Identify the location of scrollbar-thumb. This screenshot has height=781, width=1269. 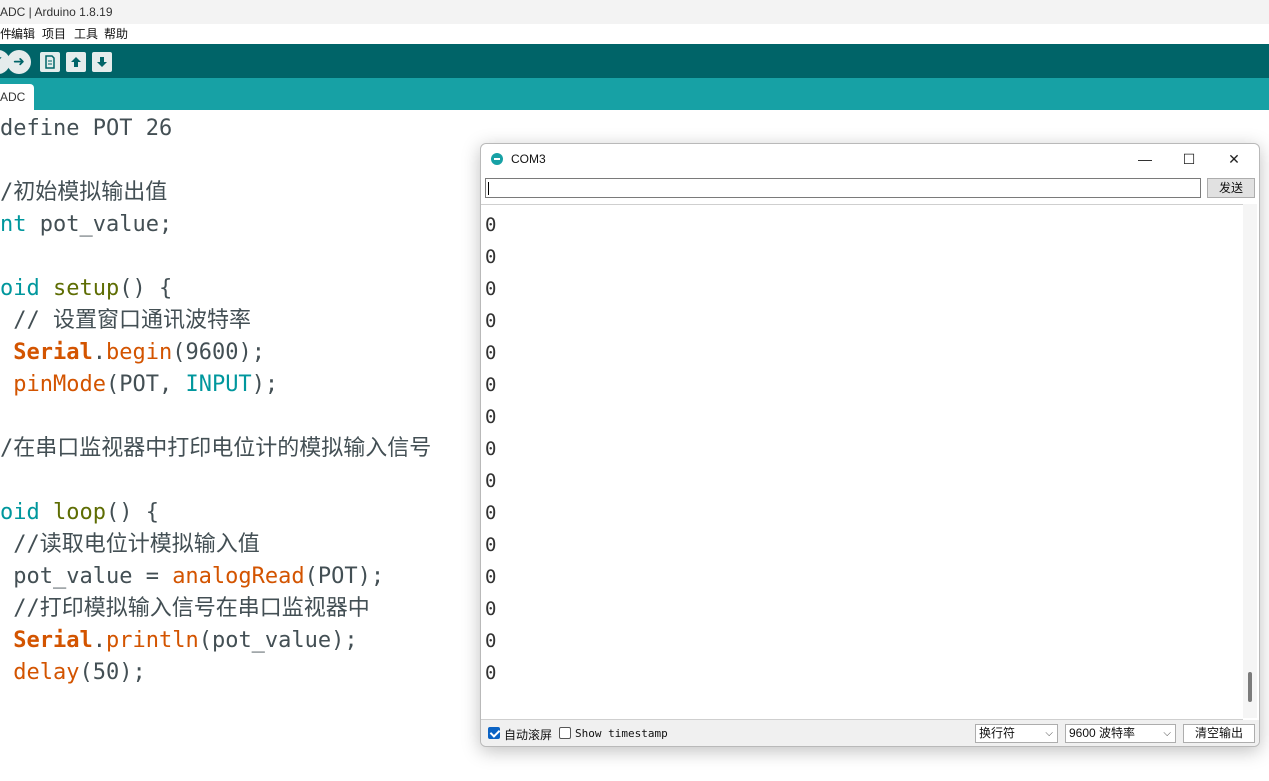
(1250, 687).